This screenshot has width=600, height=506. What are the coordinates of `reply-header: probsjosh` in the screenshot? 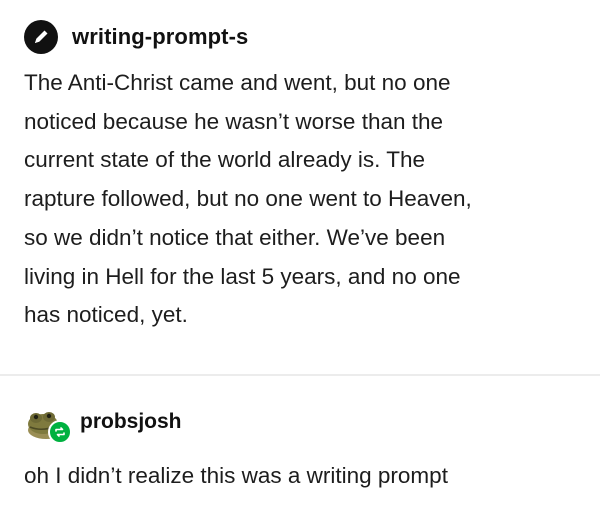 It's located at (103, 422).